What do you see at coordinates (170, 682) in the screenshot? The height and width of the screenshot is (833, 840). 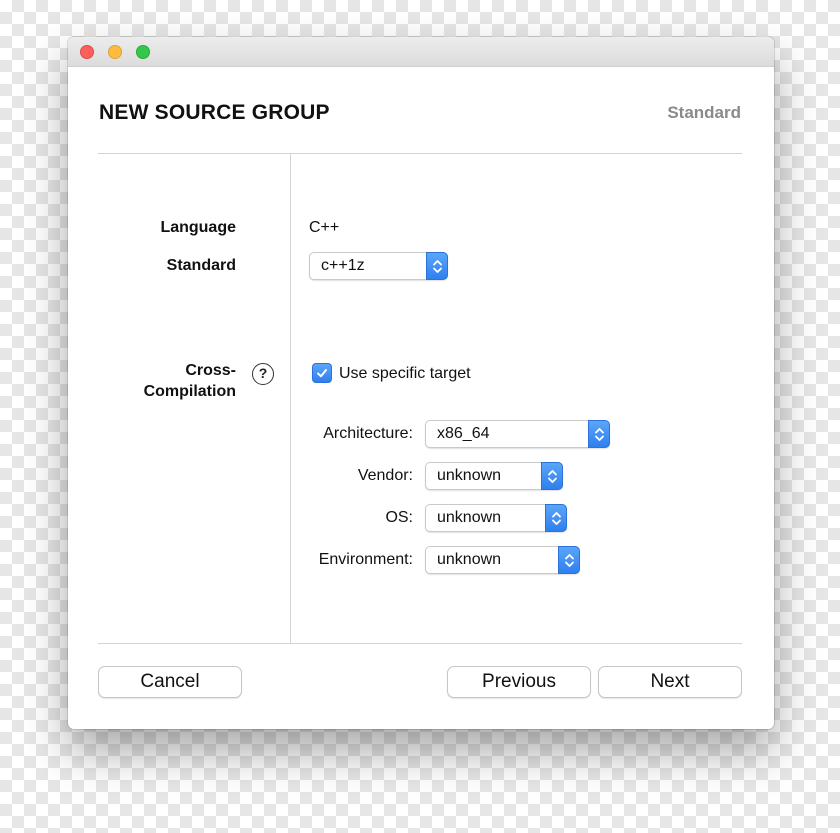 I see `cancel-button: Cancel` at bounding box center [170, 682].